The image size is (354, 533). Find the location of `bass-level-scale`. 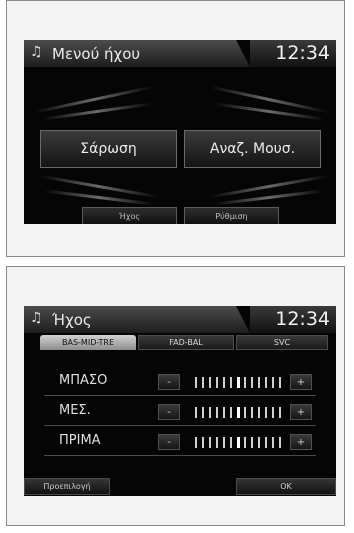

bass-level-scale is located at coordinates (240, 382).